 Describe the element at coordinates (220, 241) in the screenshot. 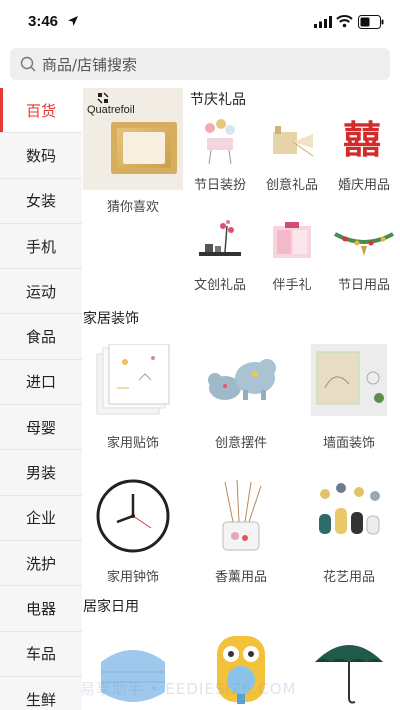

I see `cultural-gifts-image` at that location.